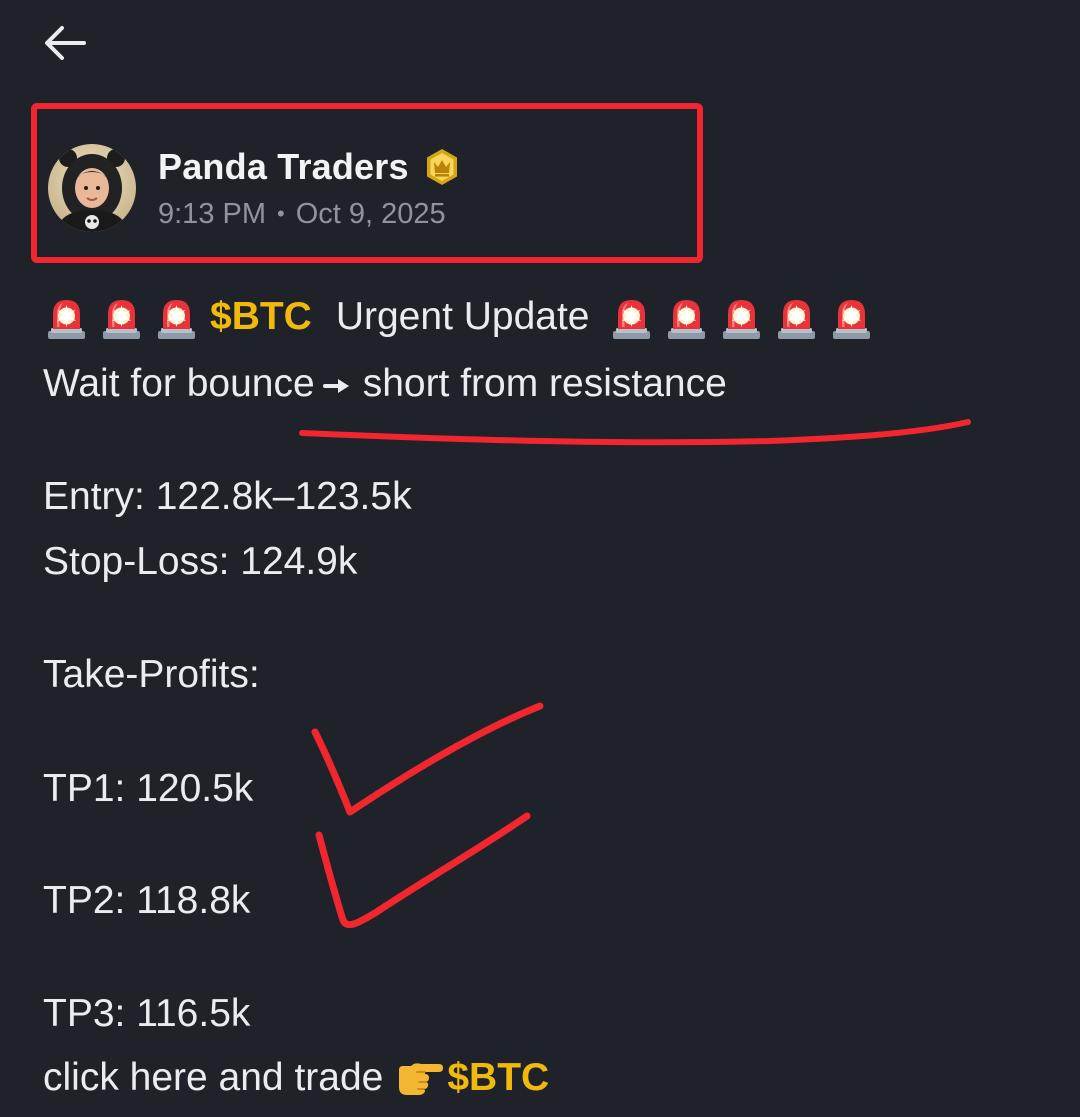 The image size is (1080, 1117). What do you see at coordinates (147, 900) in the screenshot?
I see `tp2-line: TP2: 118.8k` at bounding box center [147, 900].